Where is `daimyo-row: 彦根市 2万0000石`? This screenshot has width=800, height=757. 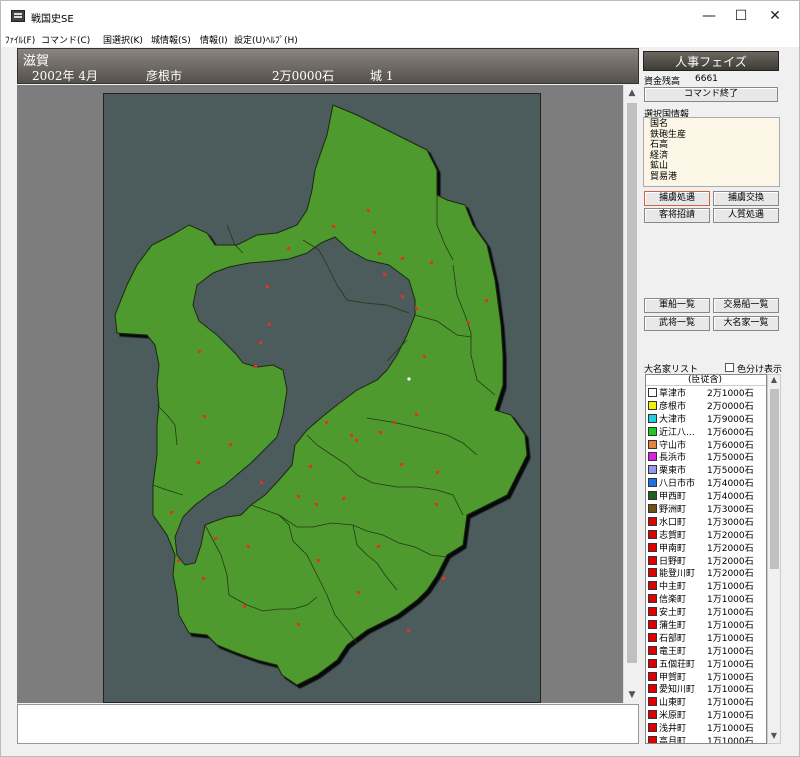
daimyo-row: 彦根市 2万0000石 is located at coordinates (706, 405).